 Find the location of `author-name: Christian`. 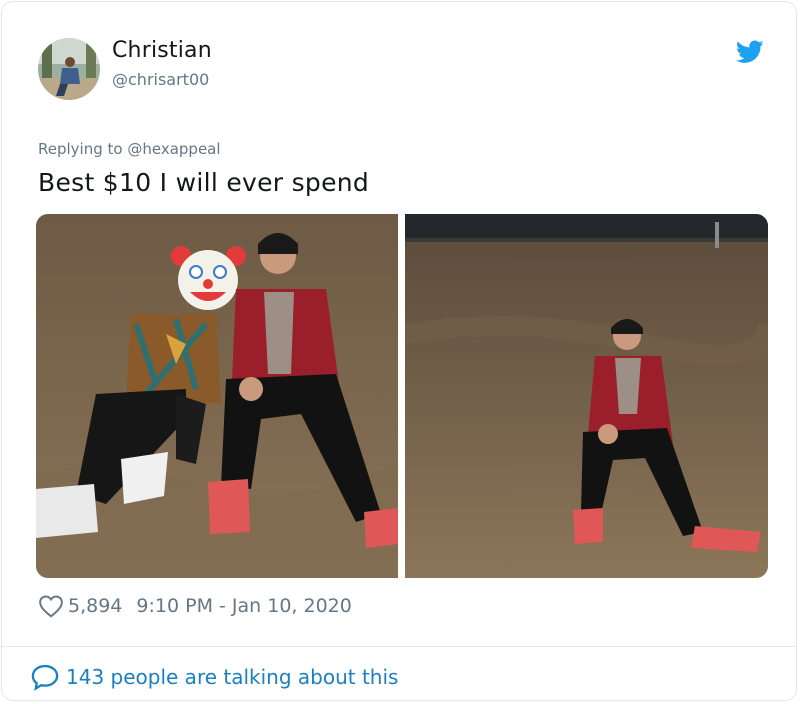

author-name: Christian is located at coordinates (162, 50).